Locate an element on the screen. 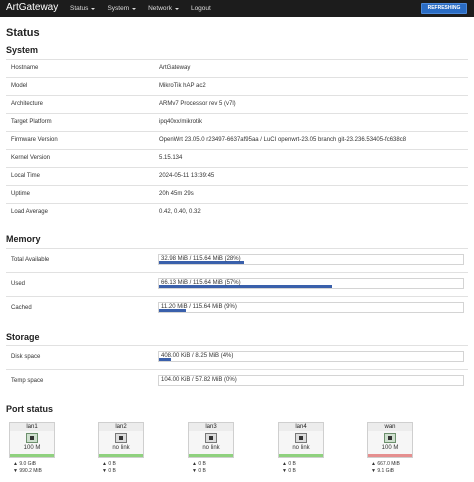 The image size is (474, 482). table-row: Used 66.13 MiB / 115.64 MiB (57%) is located at coordinates (237, 284).